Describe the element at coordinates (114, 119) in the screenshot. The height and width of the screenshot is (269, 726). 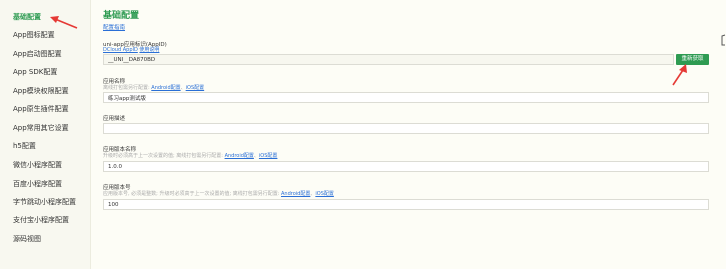
I see `app-desc-label: 应用描述` at that location.